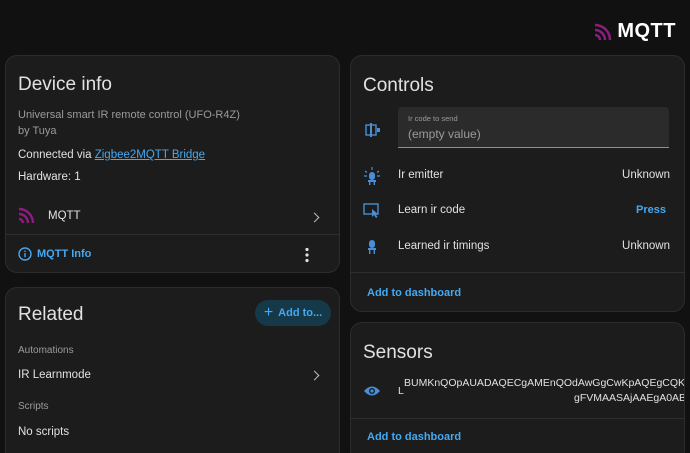  Describe the element at coordinates (64, 216) in the screenshot. I see `integration-label: MQTT` at that location.